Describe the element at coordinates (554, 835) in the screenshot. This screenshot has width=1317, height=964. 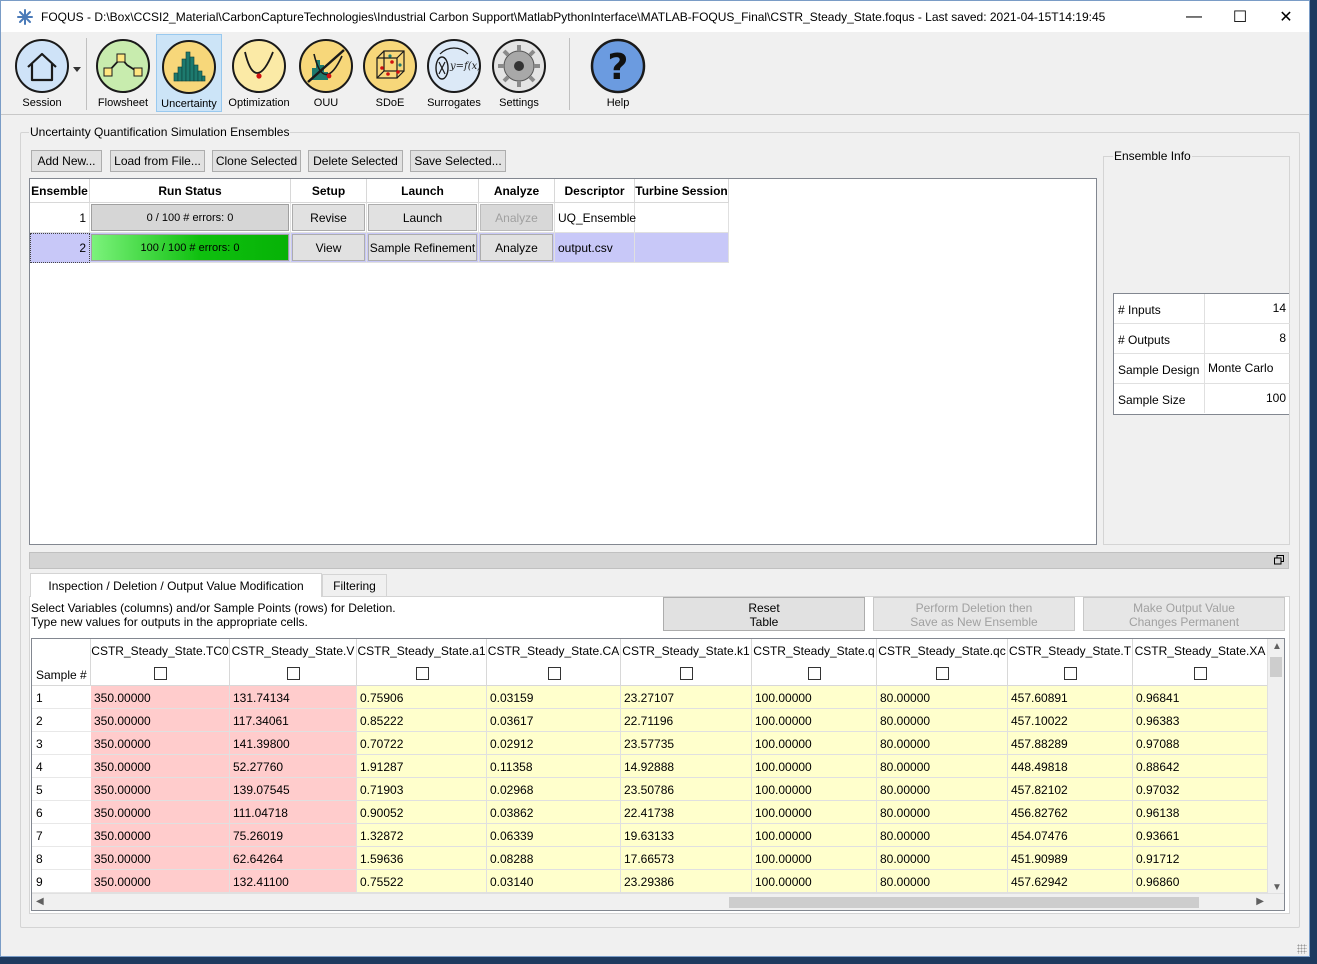
I see `output-value-cell: 0.06339` at that location.